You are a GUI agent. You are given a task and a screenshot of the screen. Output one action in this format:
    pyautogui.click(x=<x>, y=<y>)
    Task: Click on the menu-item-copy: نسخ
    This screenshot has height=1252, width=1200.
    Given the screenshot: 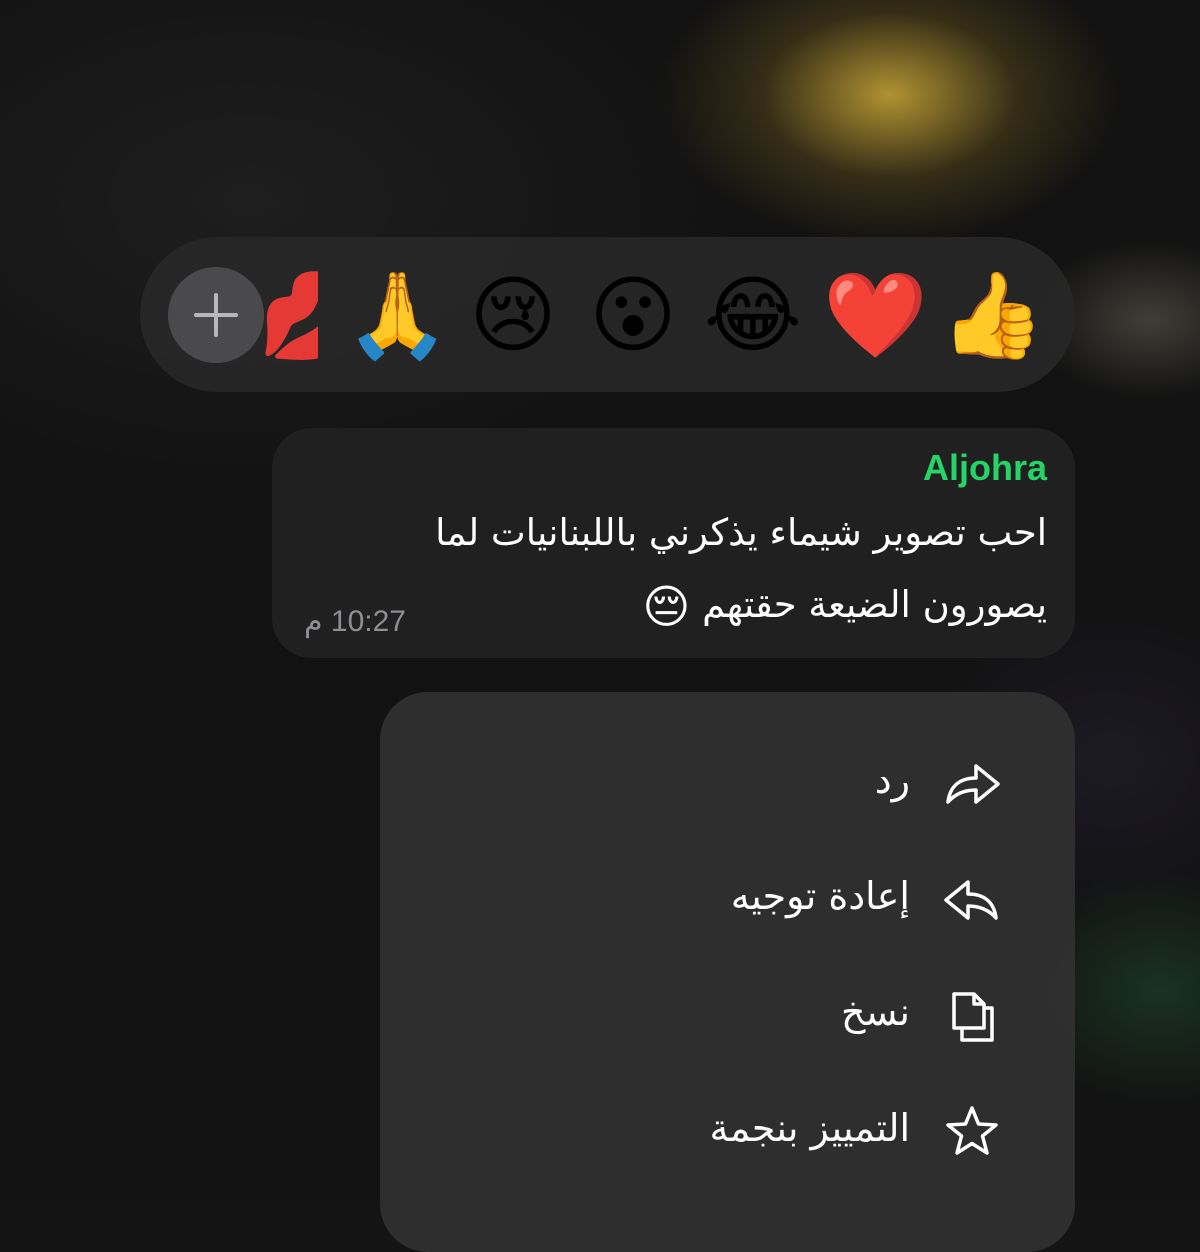 What is the action you would take?
    pyautogui.click(x=727, y=1014)
    